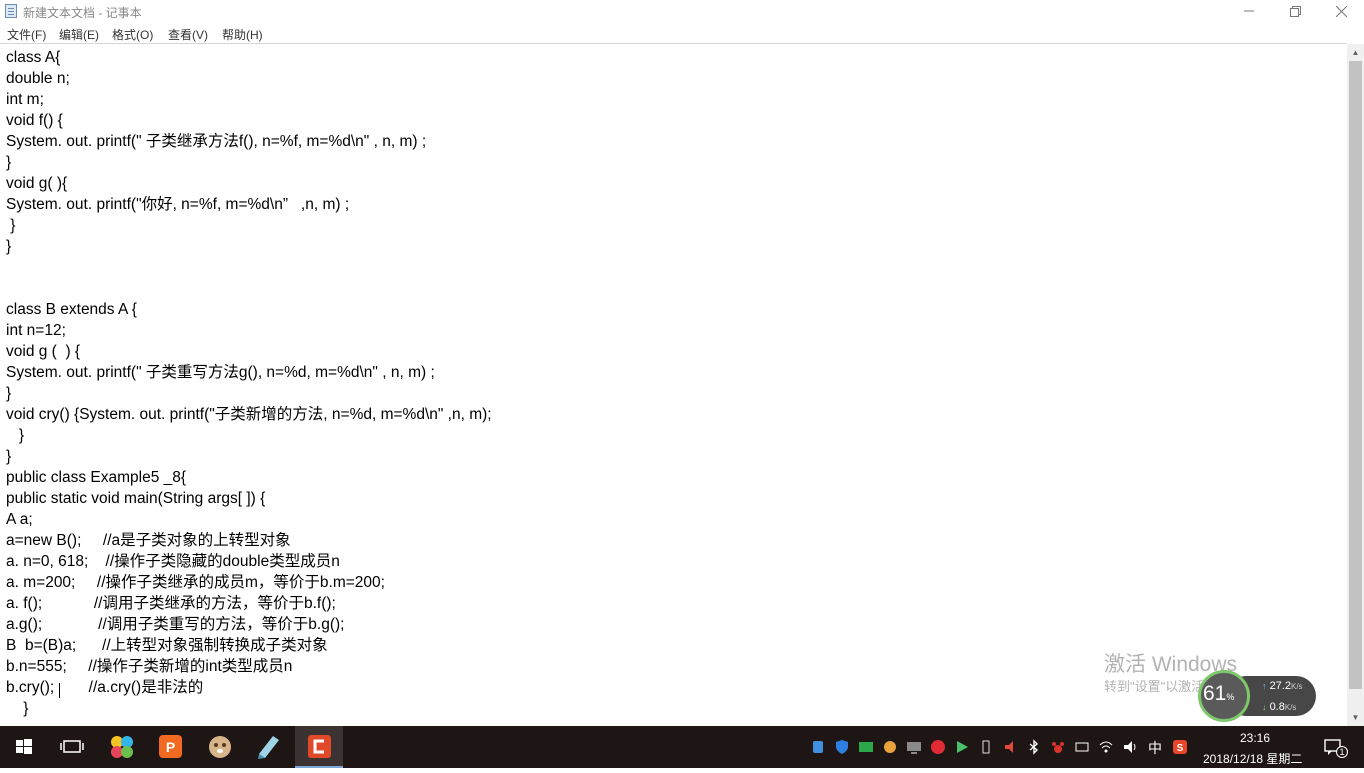 The image size is (1364, 773). What do you see at coordinates (219, 747) in the screenshot?
I see `cat-app-icon` at bounding box center [219, 747].